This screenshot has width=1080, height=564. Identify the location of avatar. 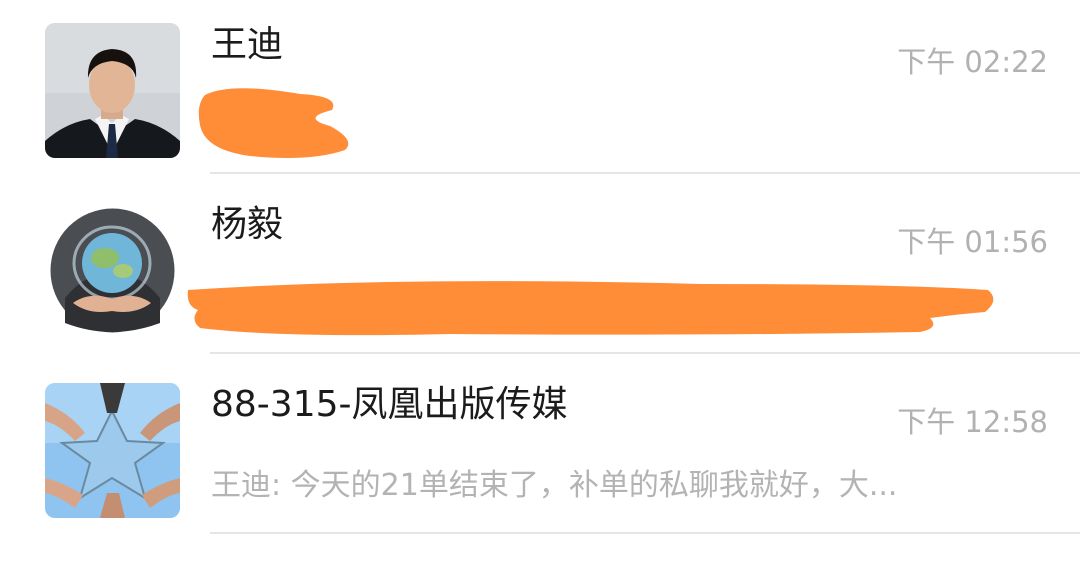
(112, 450).